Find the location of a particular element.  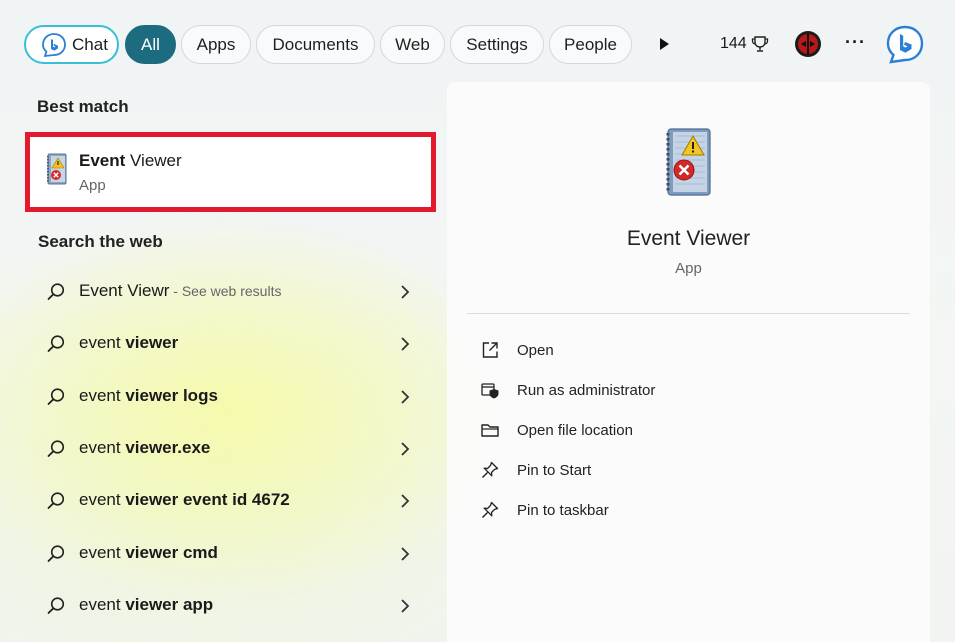

web-search-query: event viewer logs is located at coordinates (148, 396).